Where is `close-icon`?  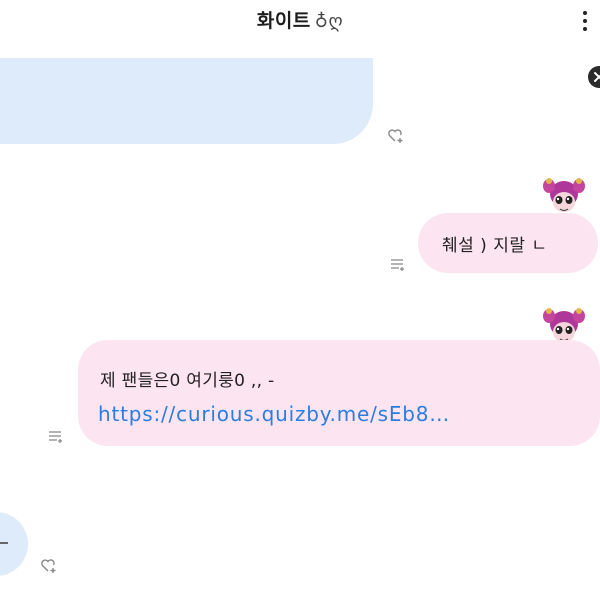 close-icon is located at coordinates (594, 77).